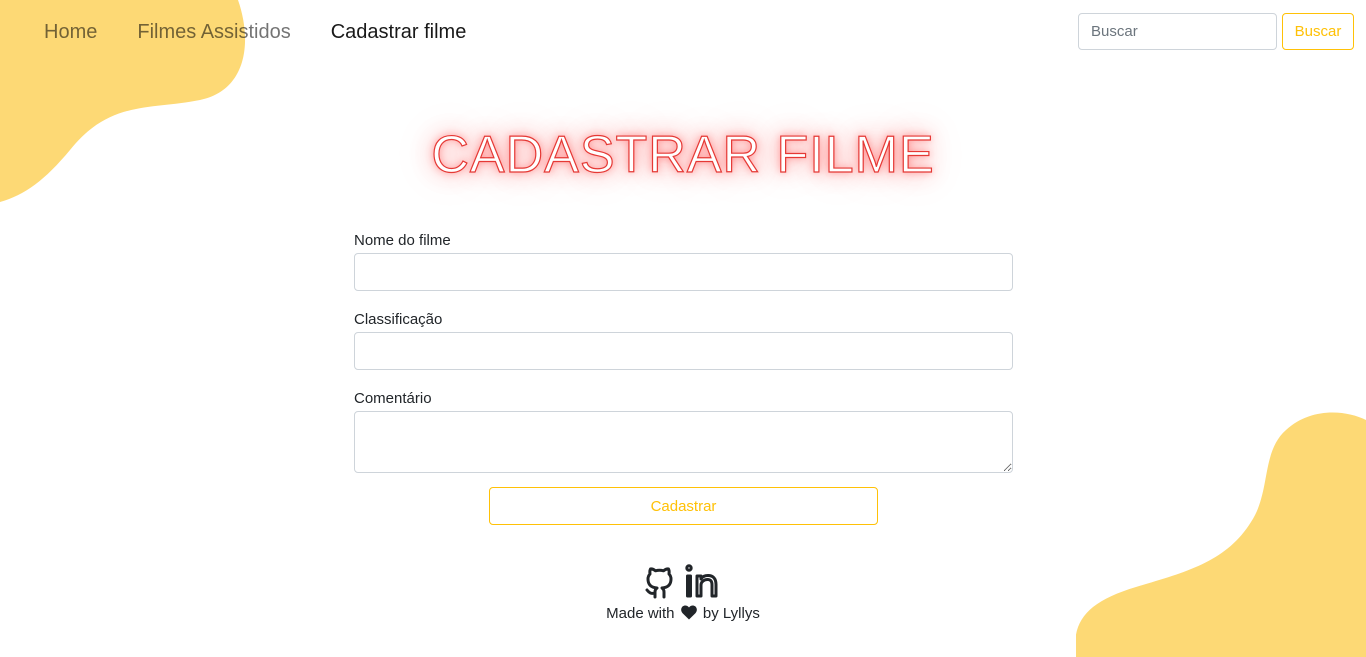  I want to click on footer-icons, so click(683, 581).